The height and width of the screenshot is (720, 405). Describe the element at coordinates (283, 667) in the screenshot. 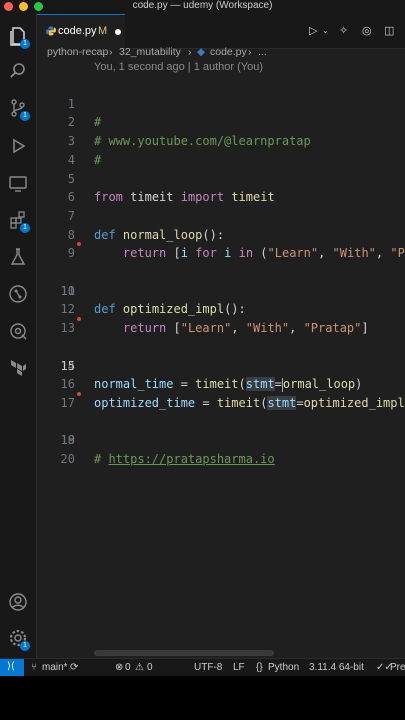

I see `language-mode: Python` at that location.